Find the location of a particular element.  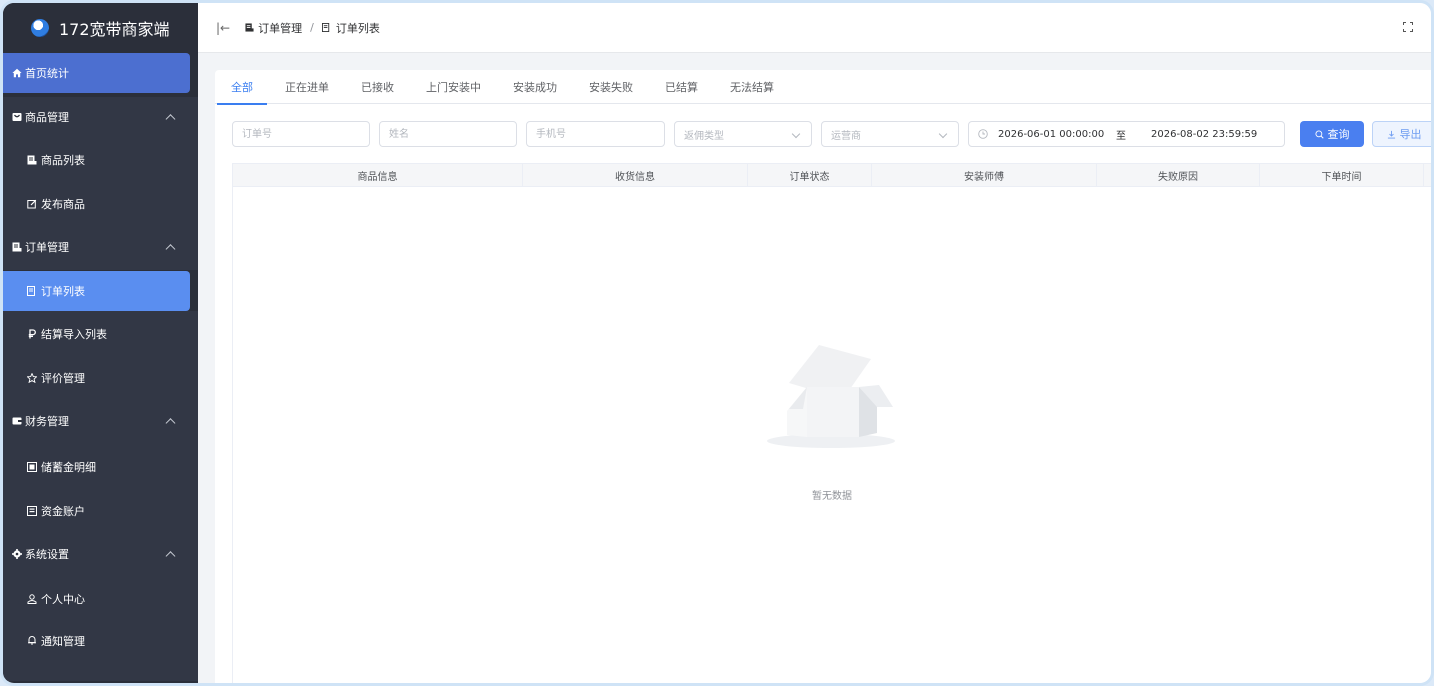

sidebar-item-profile: 个人中心 is located at coordinates (100, 599).